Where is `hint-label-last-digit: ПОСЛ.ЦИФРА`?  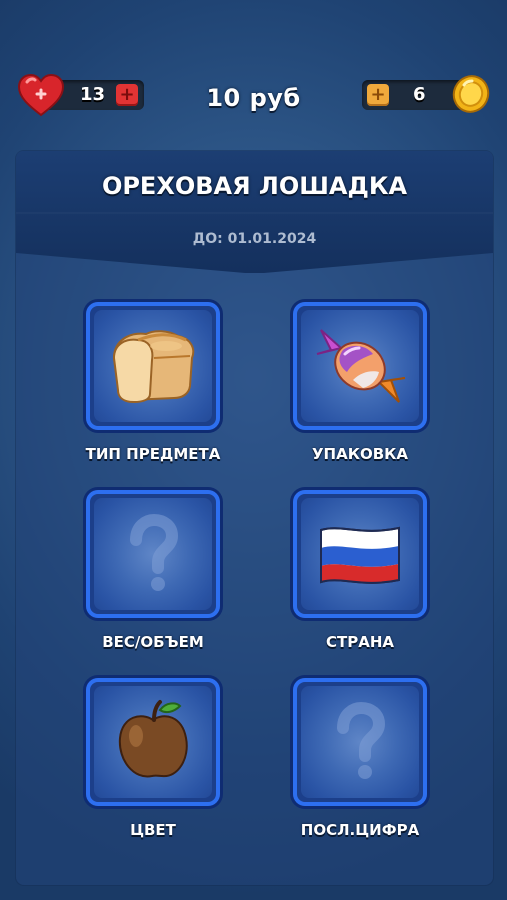
hint-label-last-digit: ПОСЛ.ЦИФРА is located at coordinates (360, 830).